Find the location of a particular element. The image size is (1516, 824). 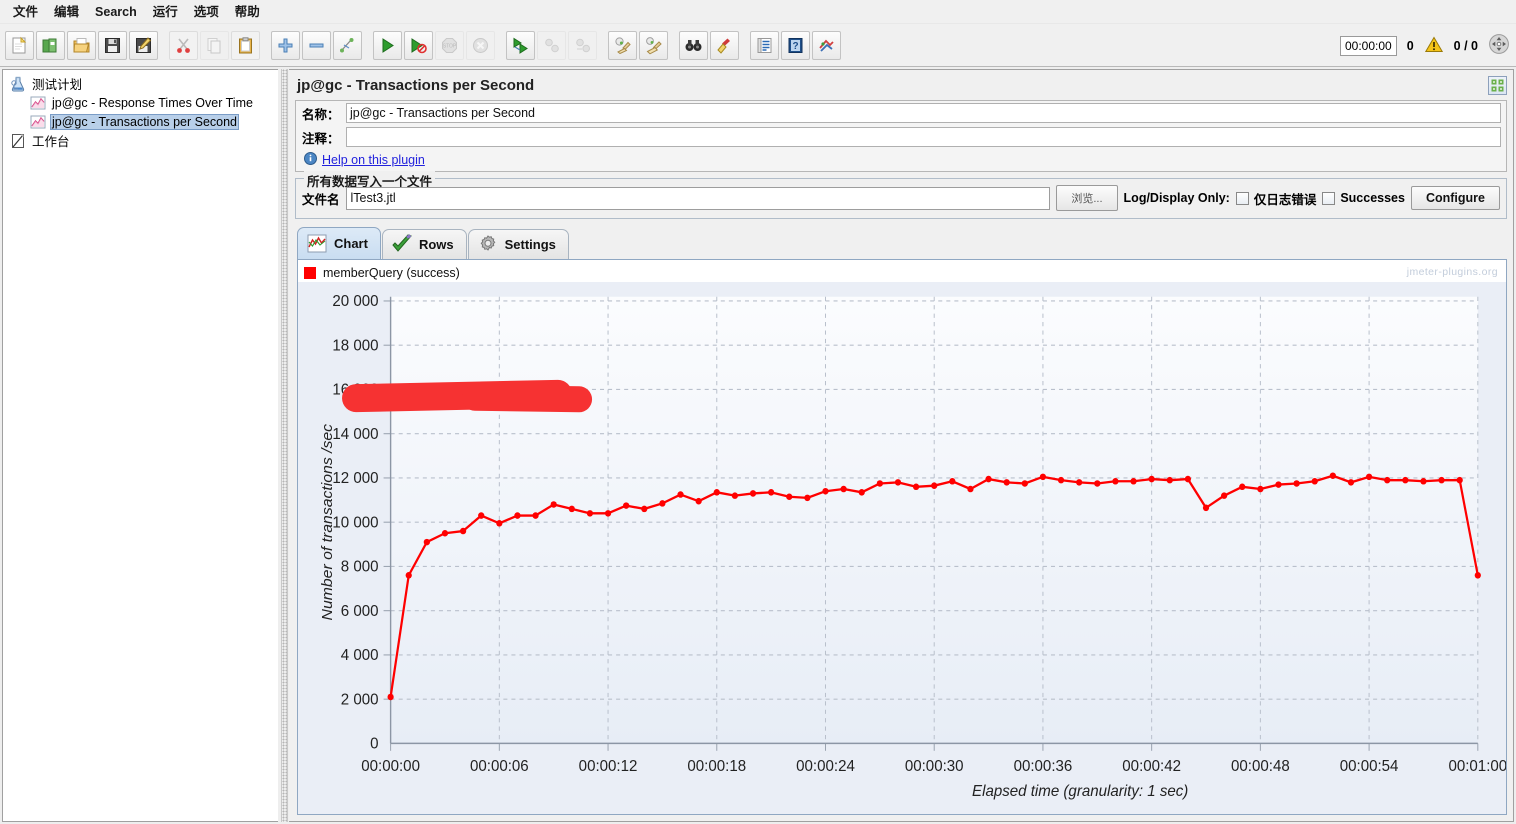

start-remote-all-button is located at coordinates (520, 45).